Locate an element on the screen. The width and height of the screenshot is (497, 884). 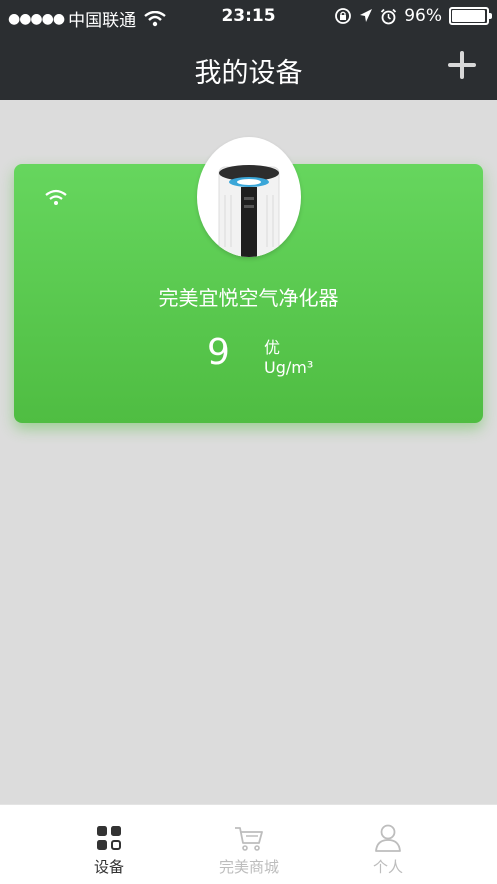
add-device-button is located at coordinates (462, 65).